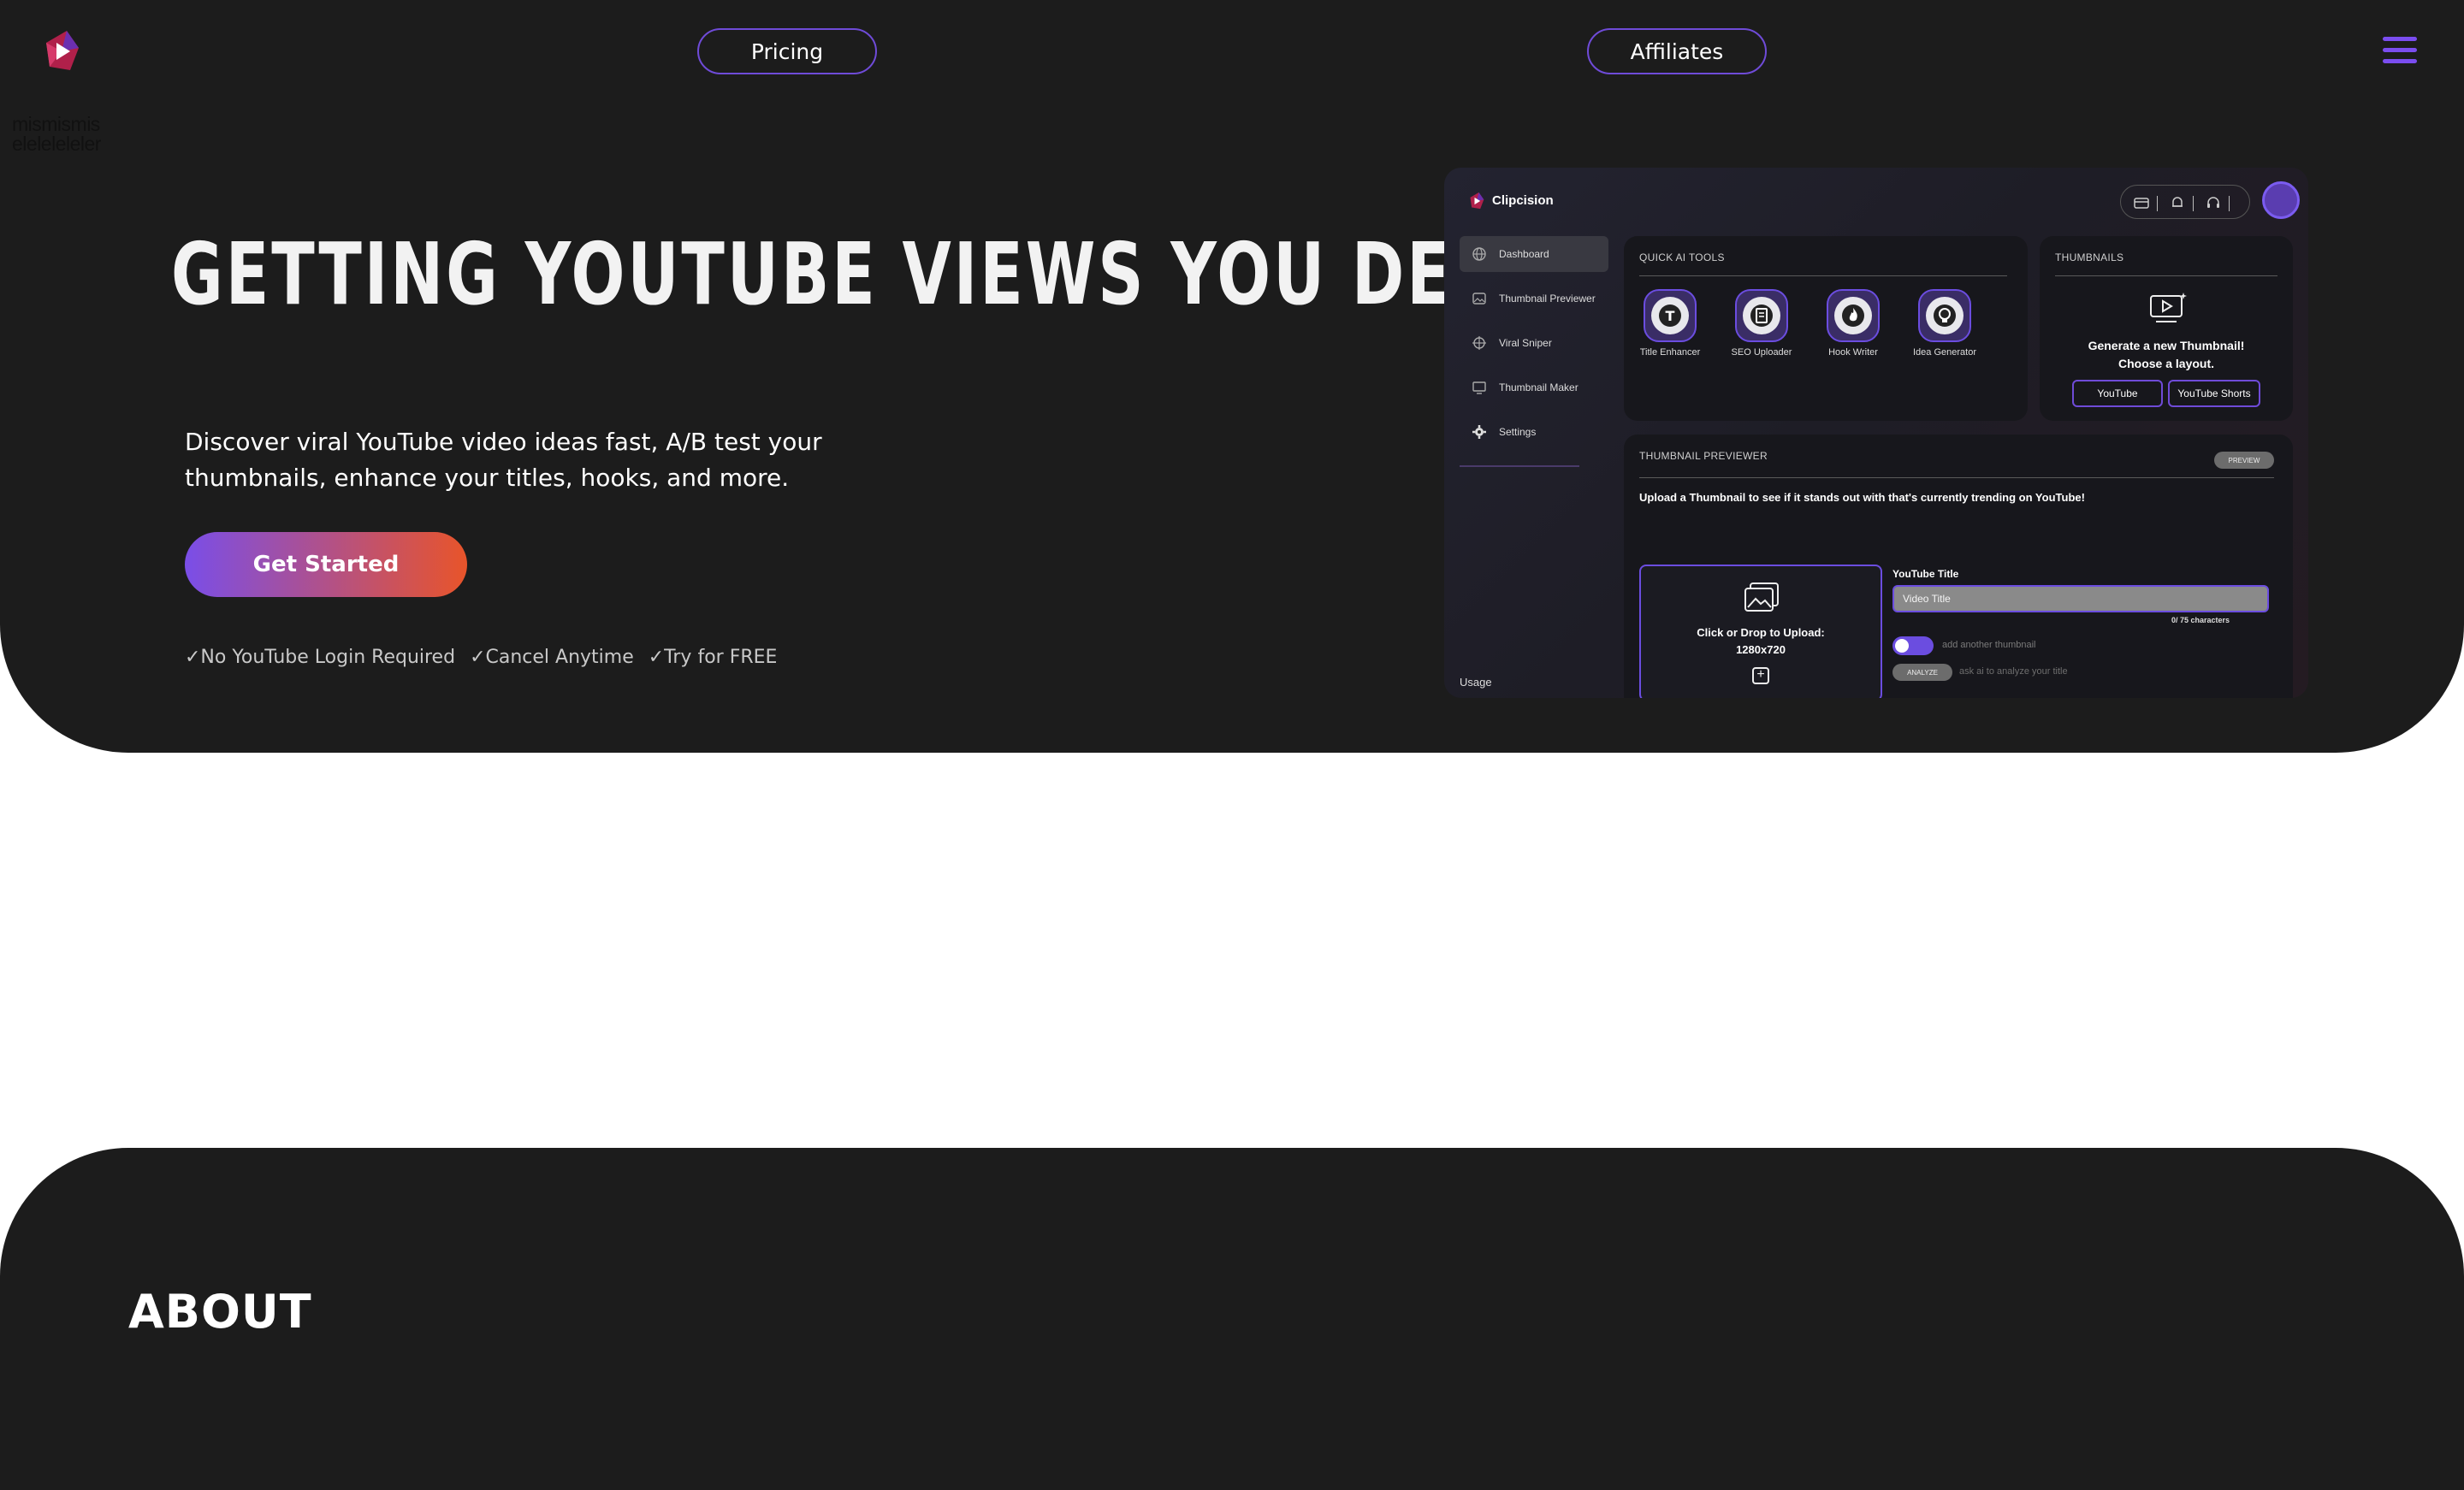 The width and height of the screenshot is (2464, 1490). What do you see at coordinates (1761, 316) in the screenshot?
I see `document-icon` at bounding box center [1761, 316].